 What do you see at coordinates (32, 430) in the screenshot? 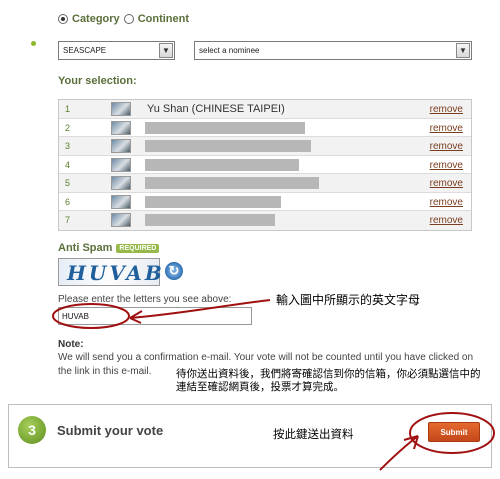
I see `step-number-badge: 3` at bounding box center [32, 430].